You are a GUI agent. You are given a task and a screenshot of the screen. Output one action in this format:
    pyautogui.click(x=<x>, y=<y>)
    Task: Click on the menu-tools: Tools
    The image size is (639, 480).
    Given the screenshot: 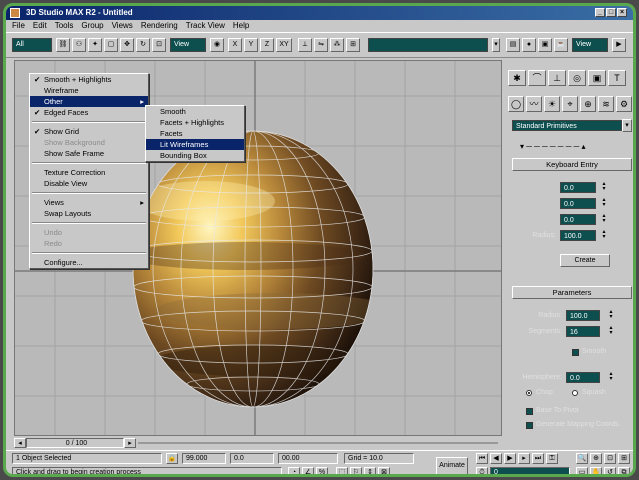 What is the action you would take?
    pyautogui.click(x=64, y=26)
    